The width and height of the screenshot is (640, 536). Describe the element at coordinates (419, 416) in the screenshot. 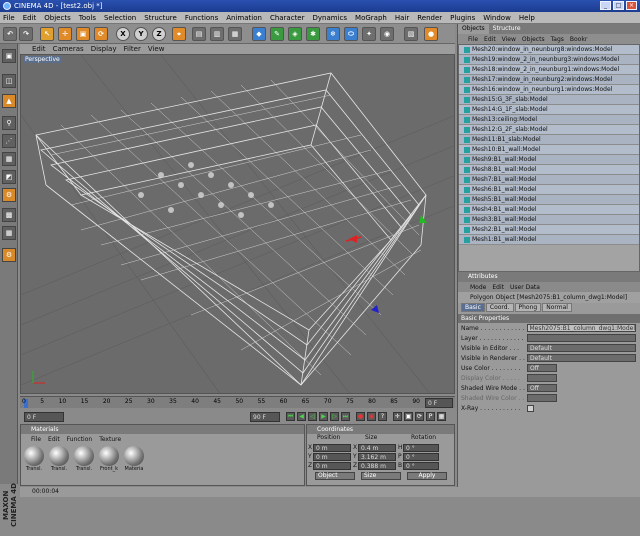

I see `key-rotation-icon: ⟳` at that location.